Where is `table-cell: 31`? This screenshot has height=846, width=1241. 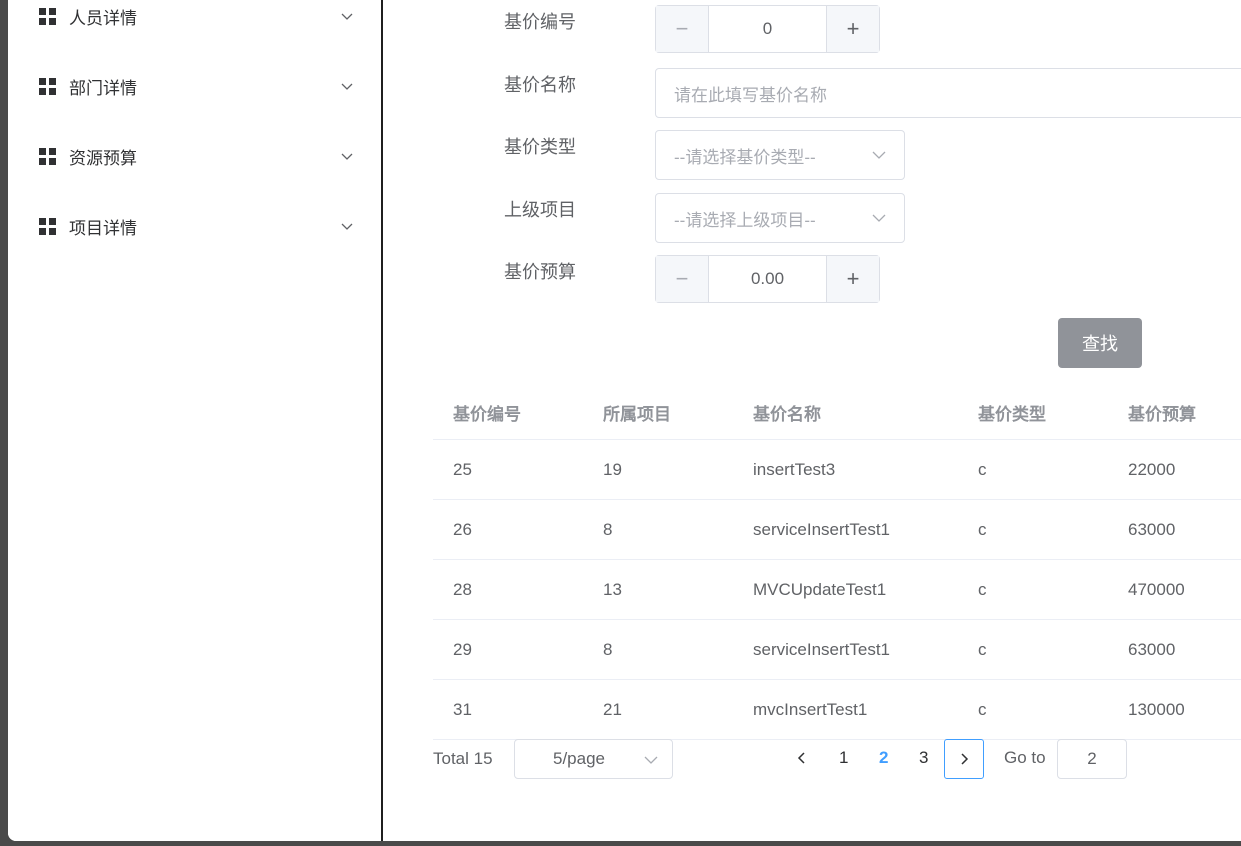
table-cell: 31 is located at coordinates (462, 709).